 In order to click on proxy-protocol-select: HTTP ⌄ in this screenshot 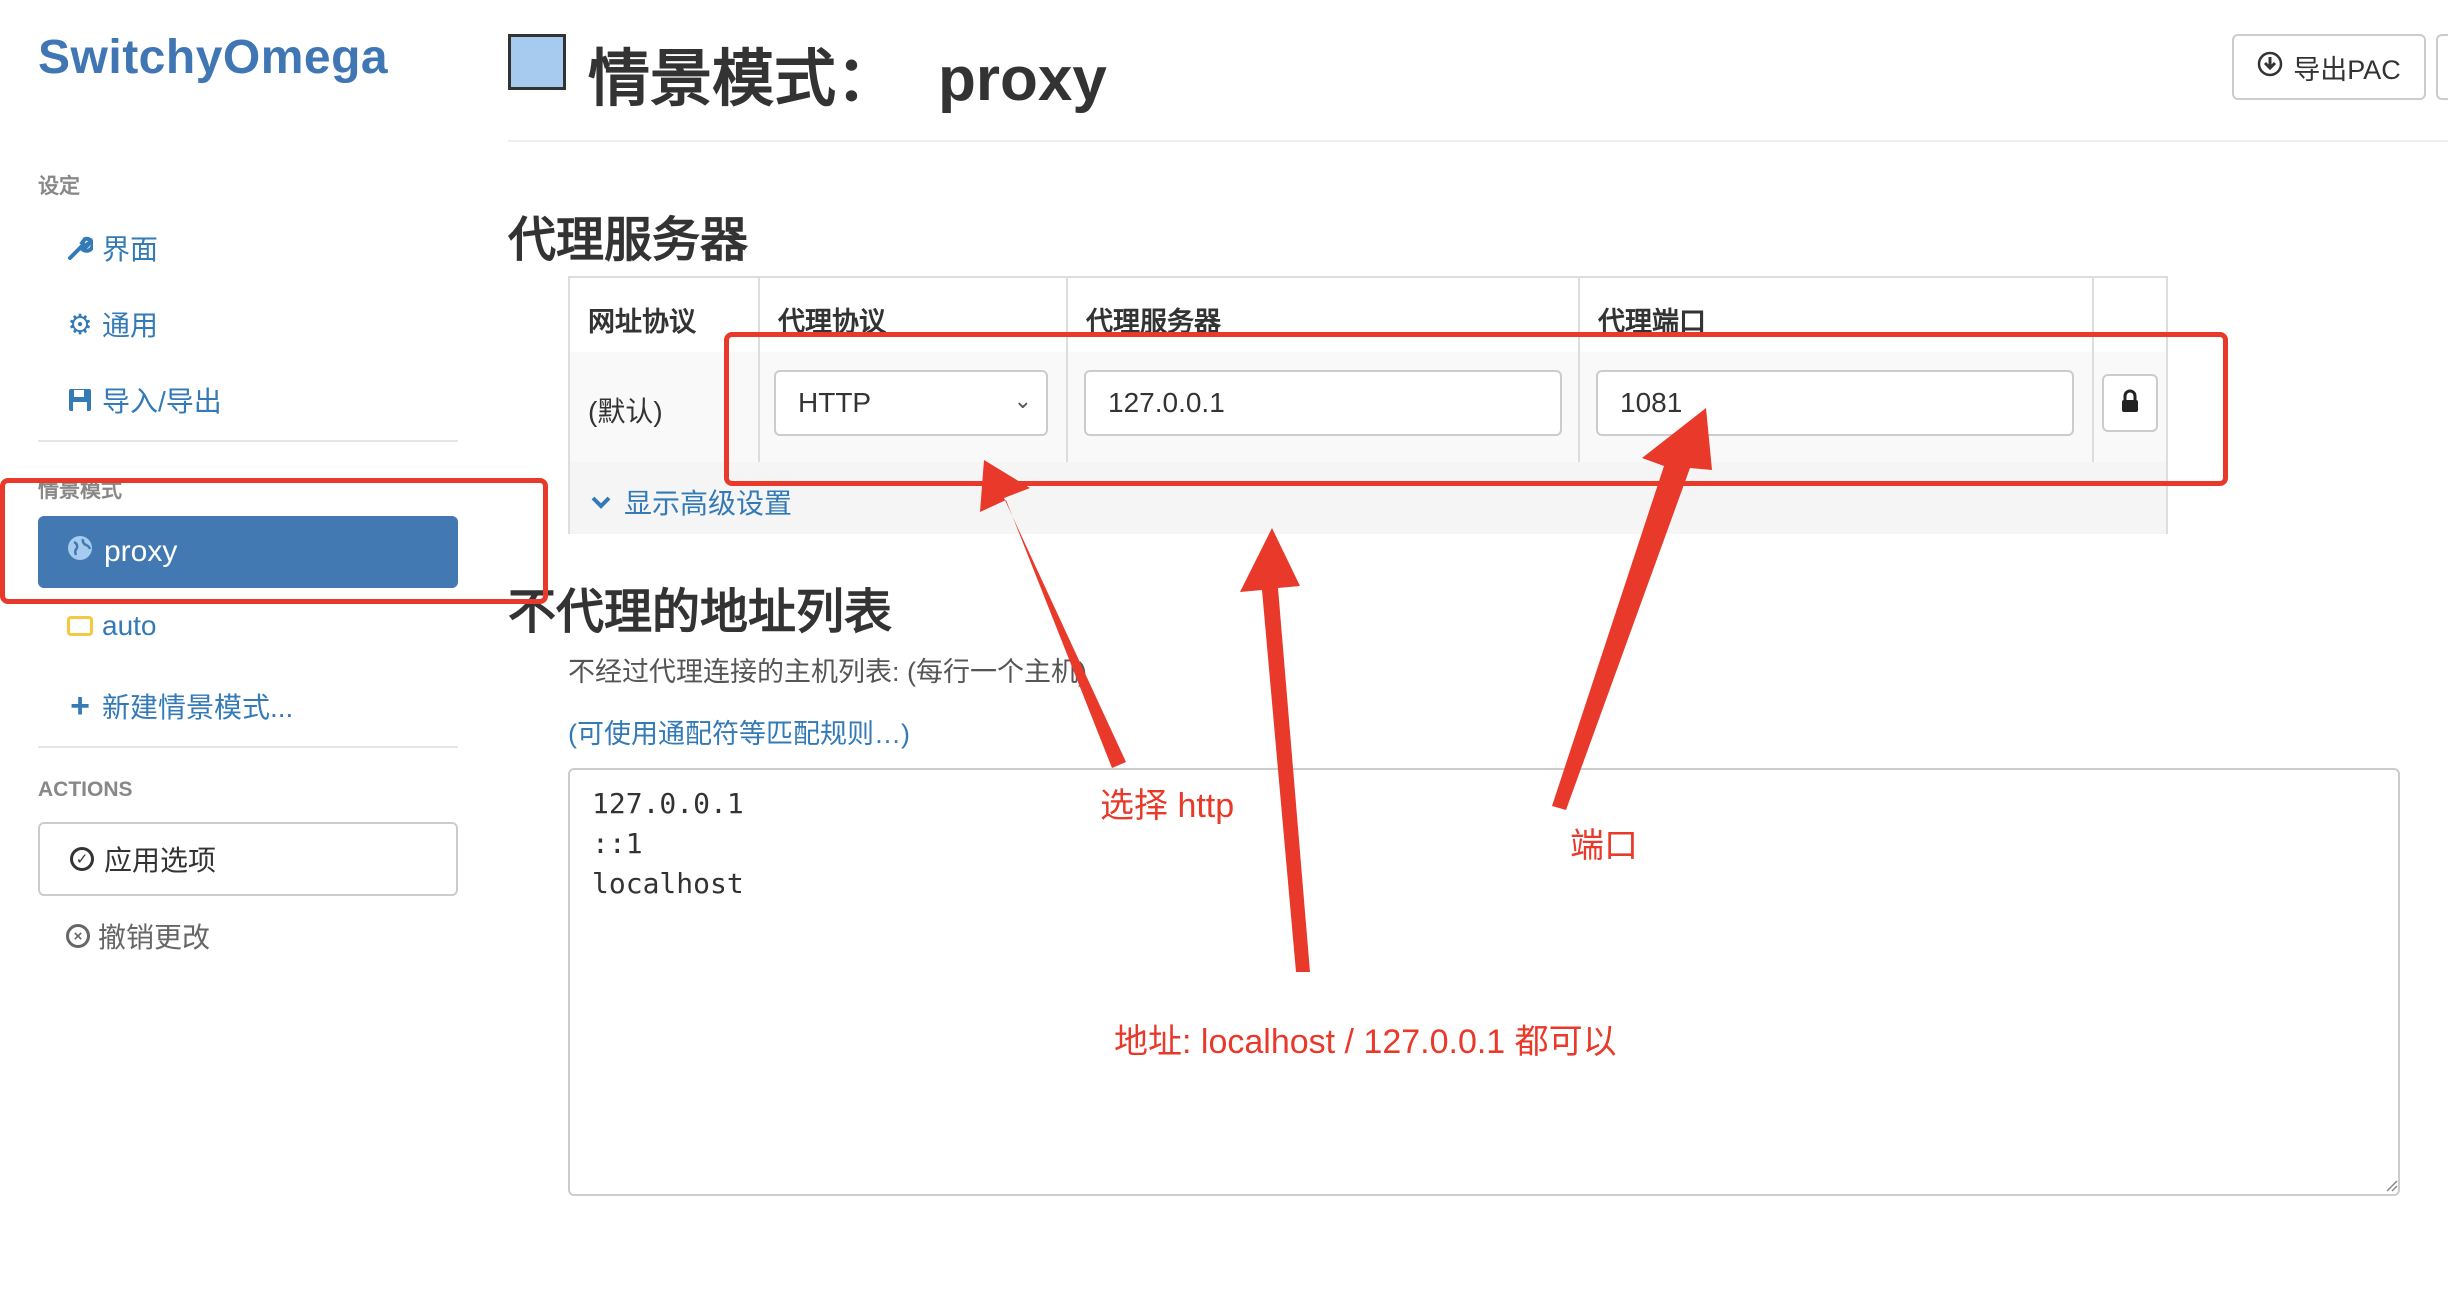, I will do `click(911, 403)`.